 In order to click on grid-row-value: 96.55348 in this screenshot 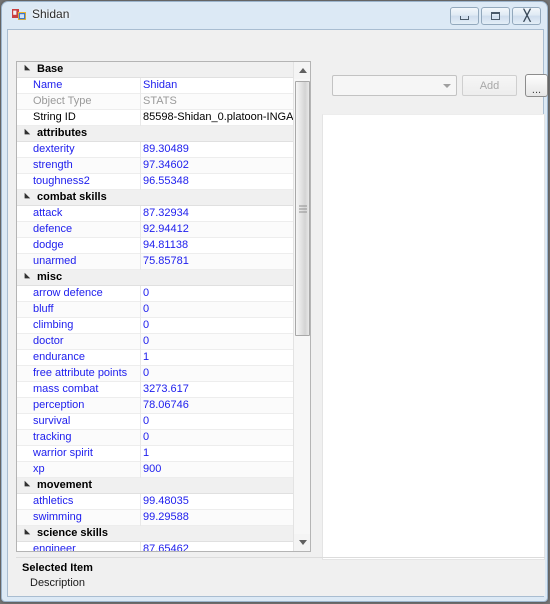, I will do `click(218, 181)`.